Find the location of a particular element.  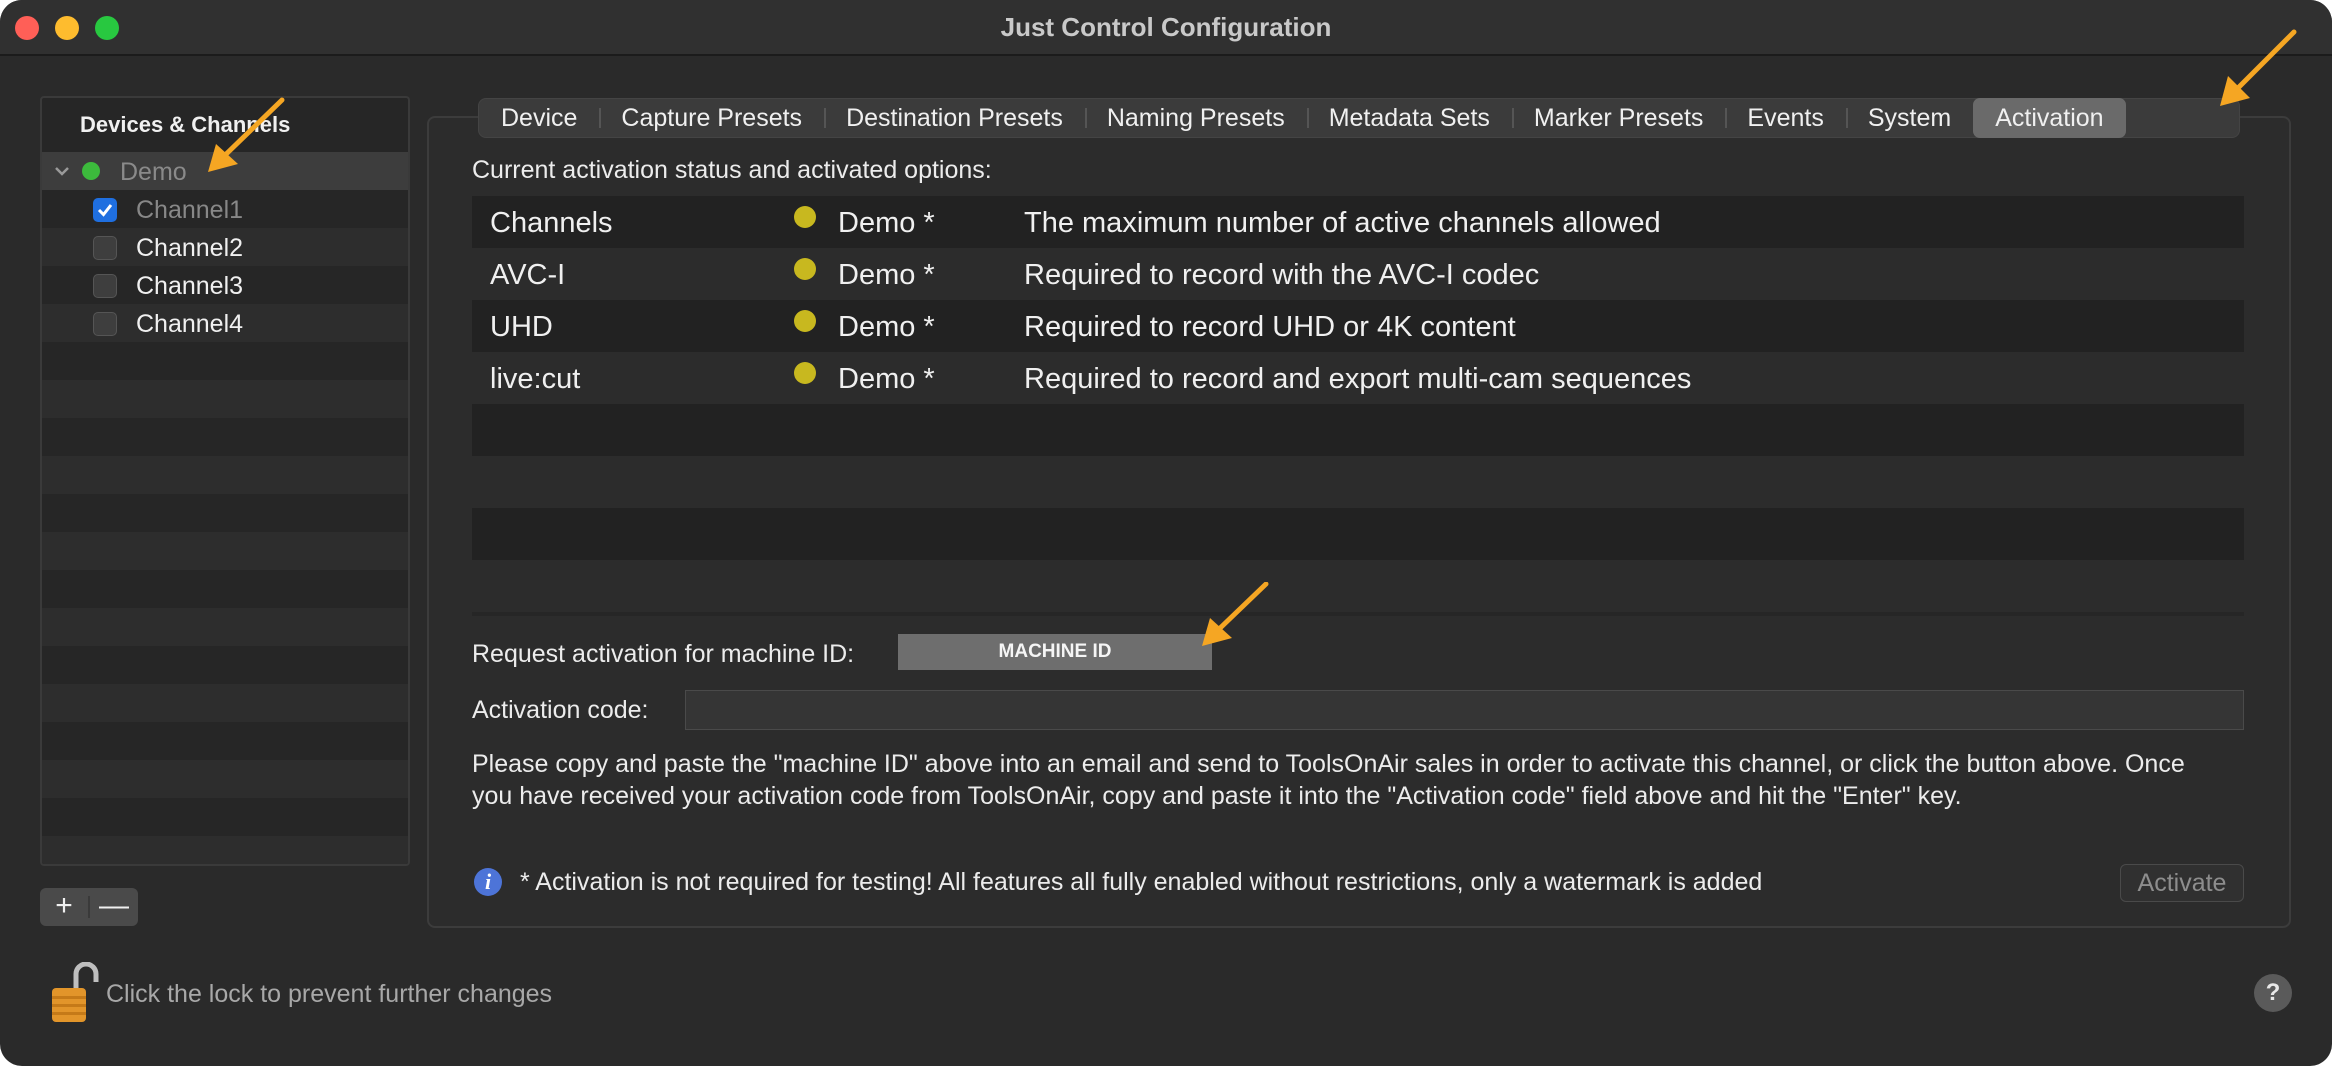

channel-row: Channel4 is located at coordinates (225, 323).